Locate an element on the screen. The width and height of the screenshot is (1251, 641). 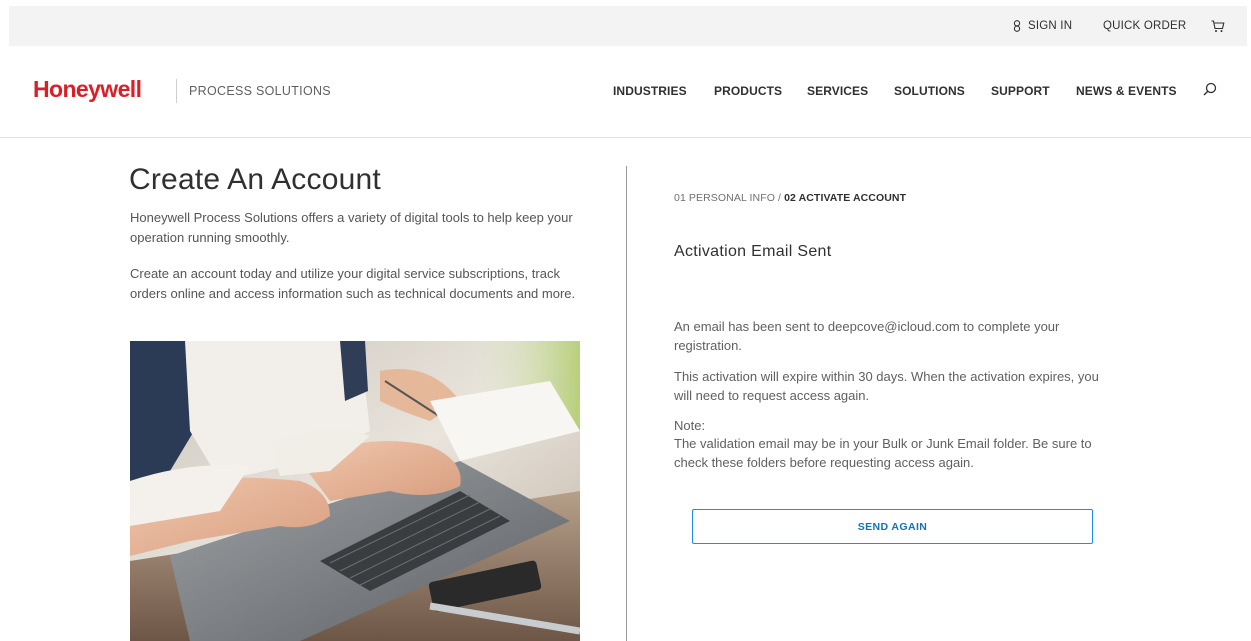
step-personal-info: 01 PERSONAL INFO / is located at coordinates (728, 198).